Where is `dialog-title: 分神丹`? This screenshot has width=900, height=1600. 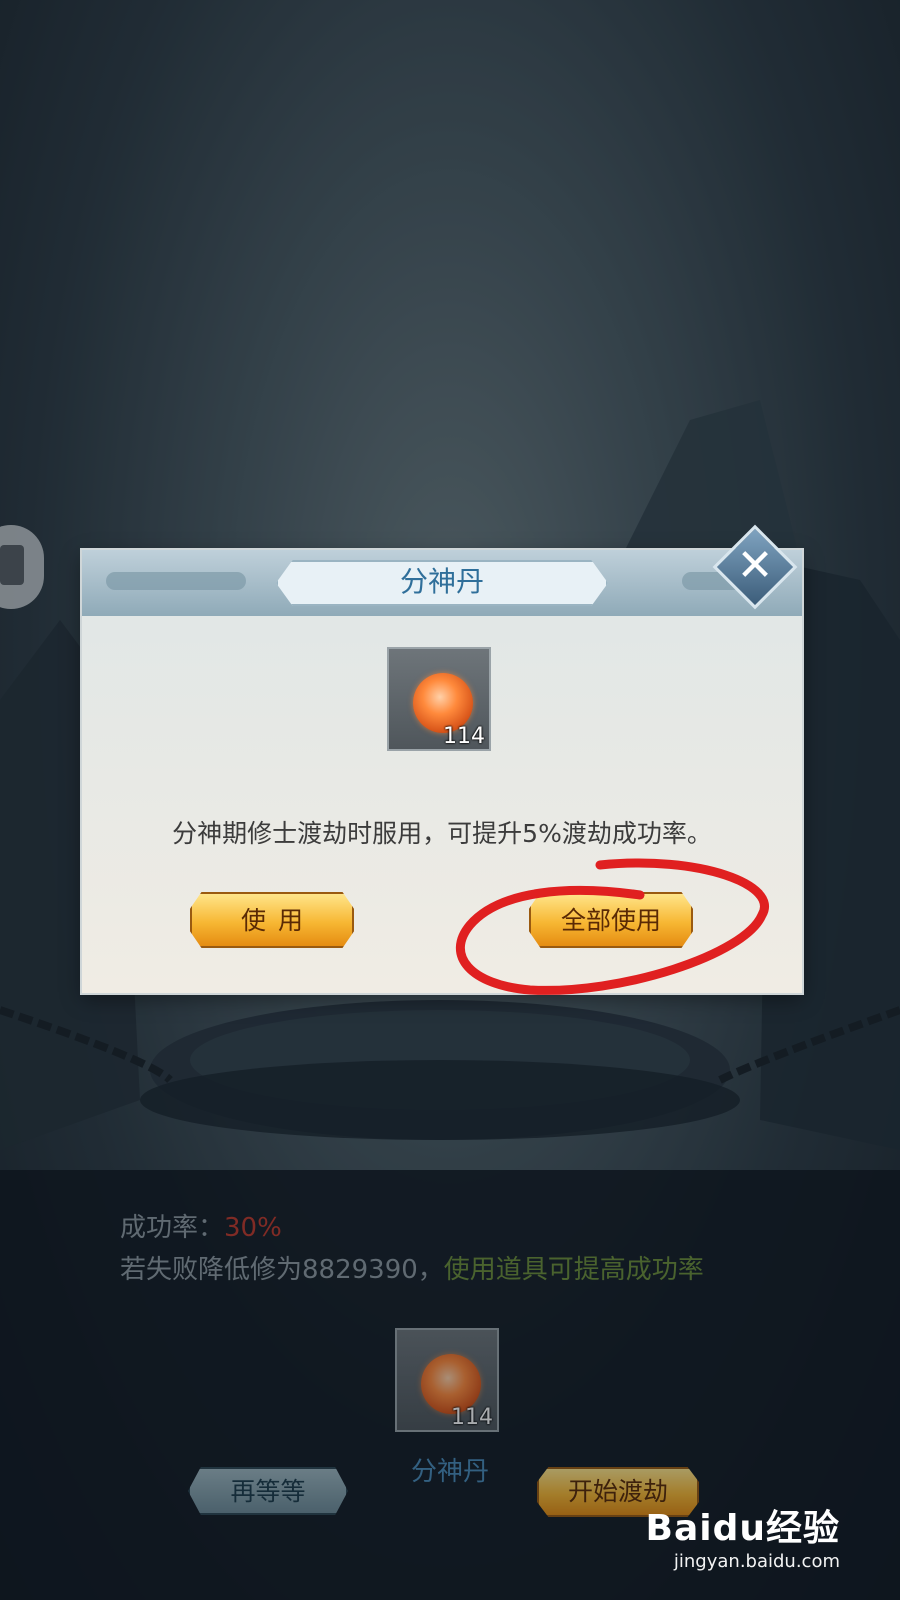 dialog-title: 分神丹 is located at coordinates (441, 581).